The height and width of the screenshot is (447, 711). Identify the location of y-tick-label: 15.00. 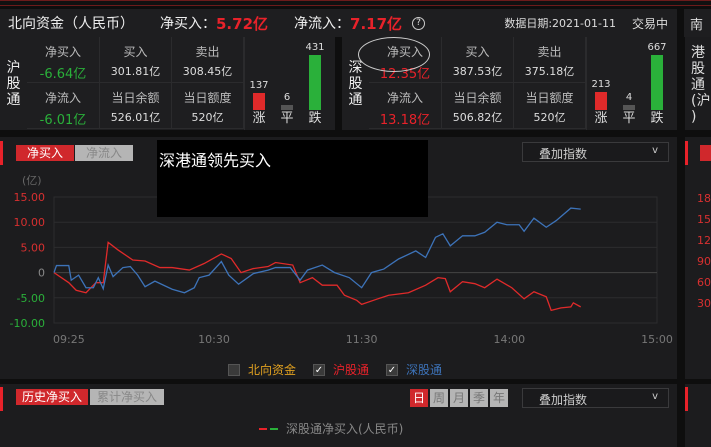
(30, 197).